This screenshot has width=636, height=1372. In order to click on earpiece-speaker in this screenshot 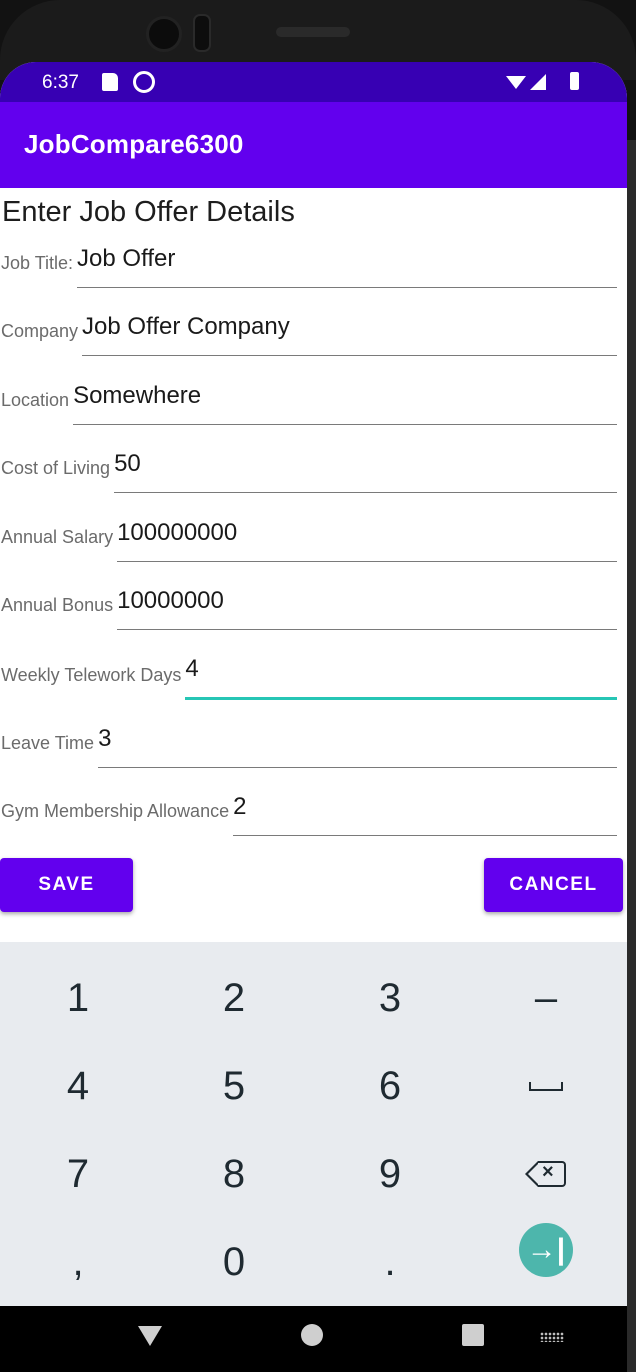, I will do `click(313, 32)`.